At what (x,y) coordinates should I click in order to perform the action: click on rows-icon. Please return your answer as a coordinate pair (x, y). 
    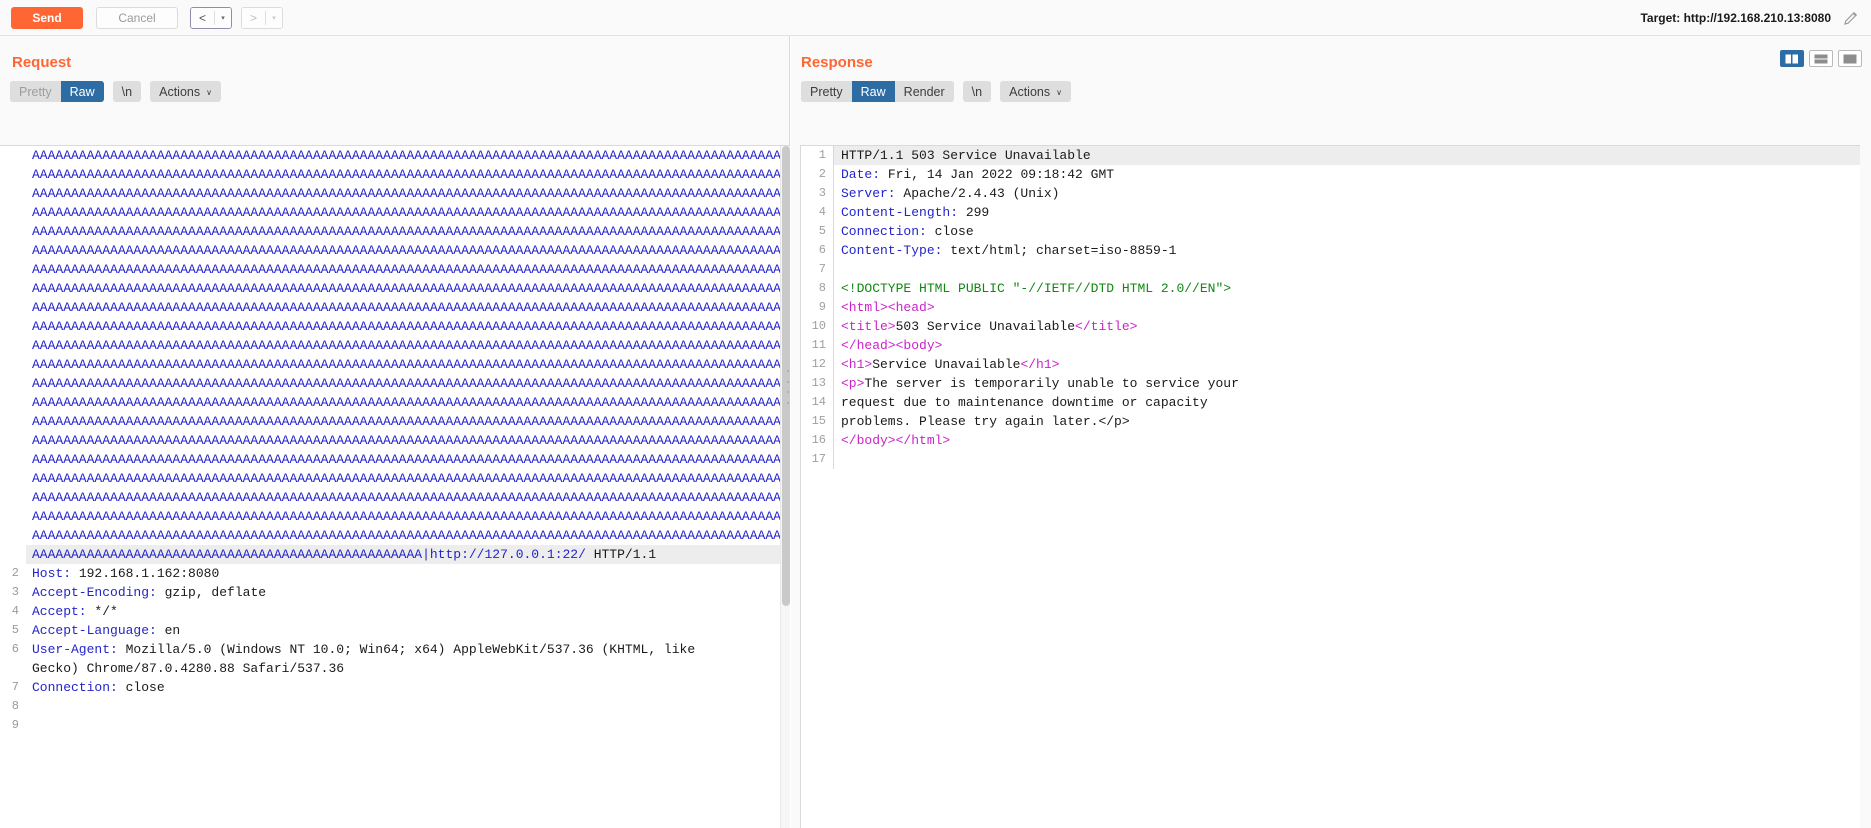
    Looking at the image, I should click on (1821, 58).